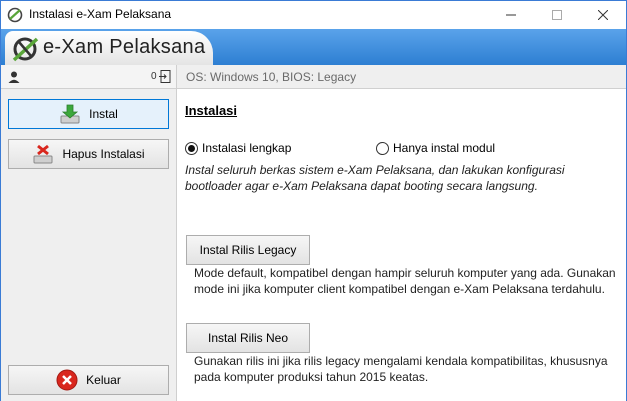 The image size is (627, 401). What do you see at coordinates (103, 380) in the screenshot?
I see `exit-button-label: Keluar` at bounding box center [103, 380].